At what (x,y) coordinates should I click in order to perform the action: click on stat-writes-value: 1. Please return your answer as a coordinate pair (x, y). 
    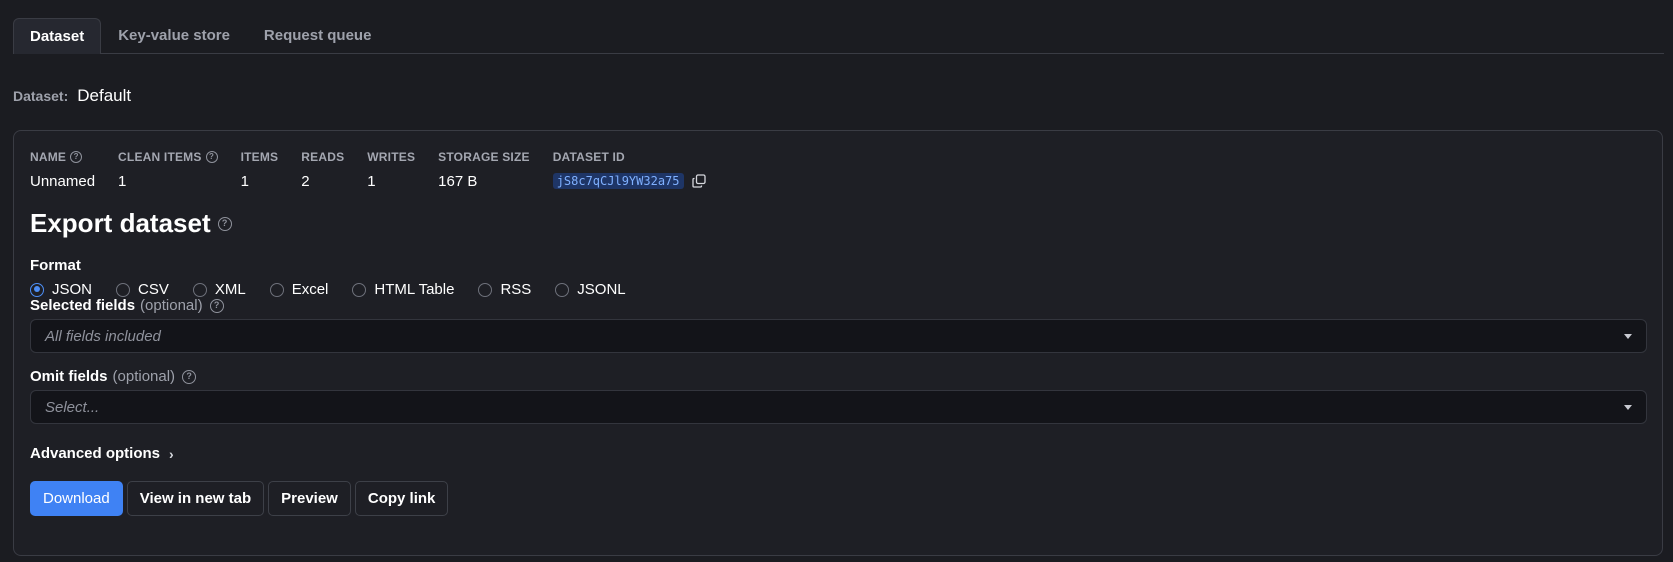
    Looking at the image, I should click on (371, 181).